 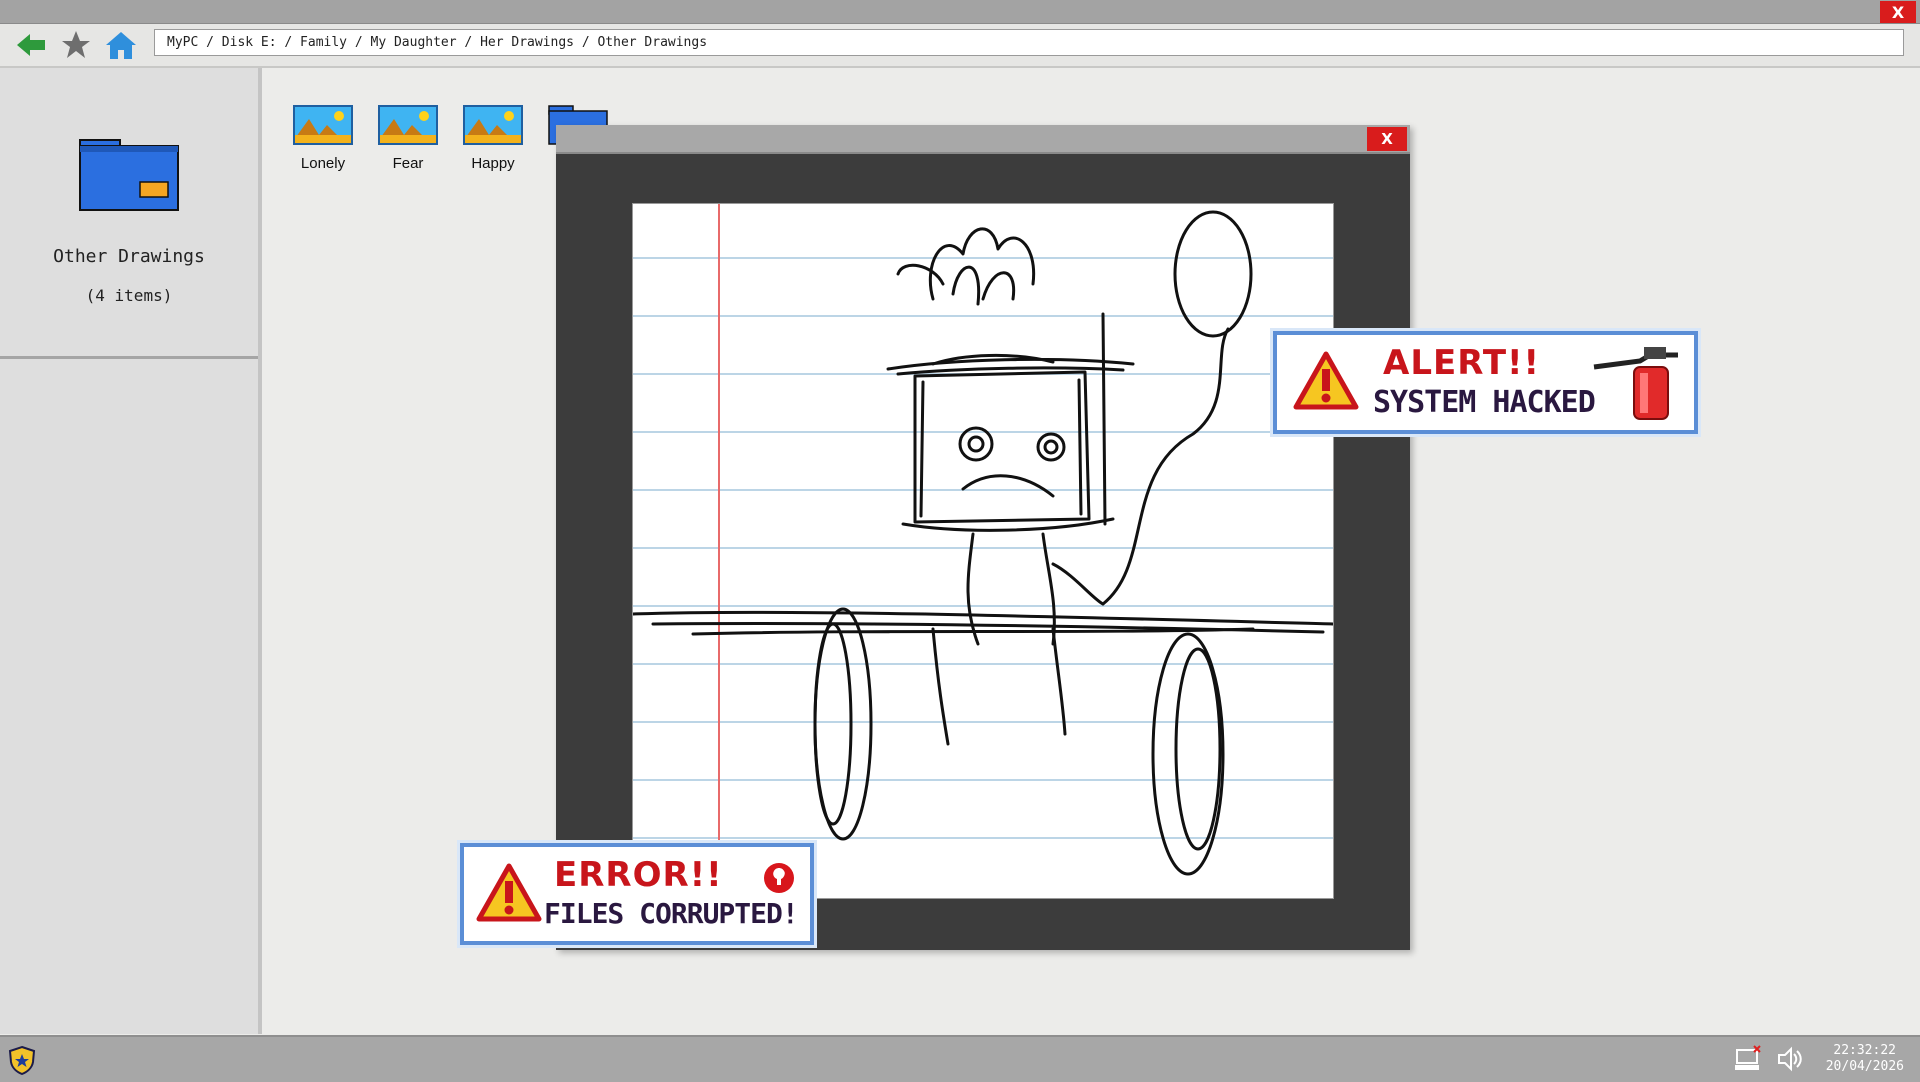 I want to click on title-bar: X, so click(x=960, y=12).